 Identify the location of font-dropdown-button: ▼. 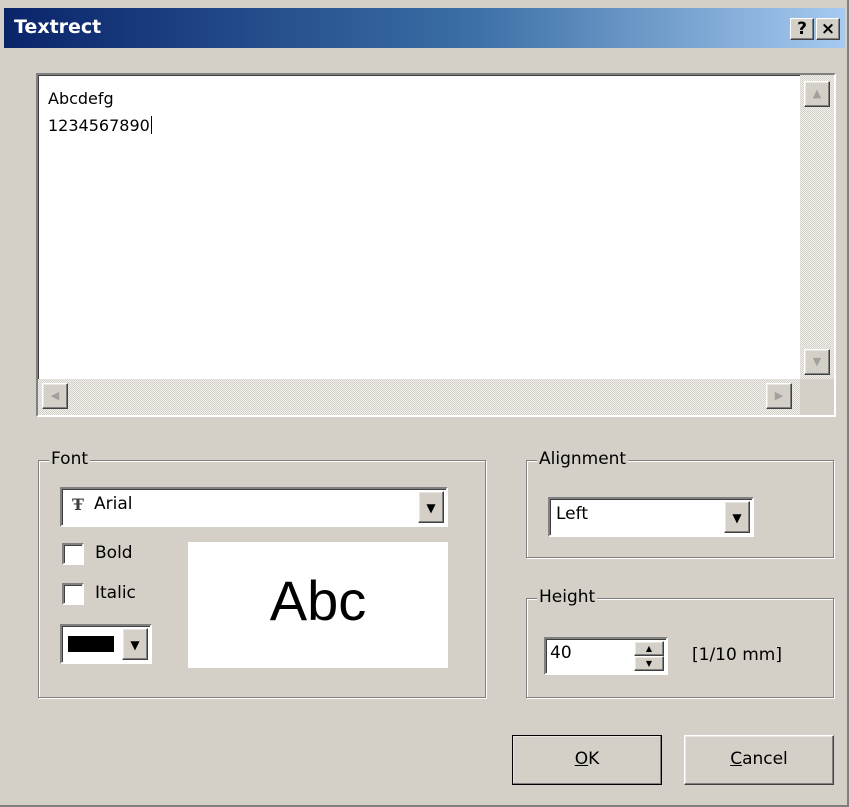
(431, 507).